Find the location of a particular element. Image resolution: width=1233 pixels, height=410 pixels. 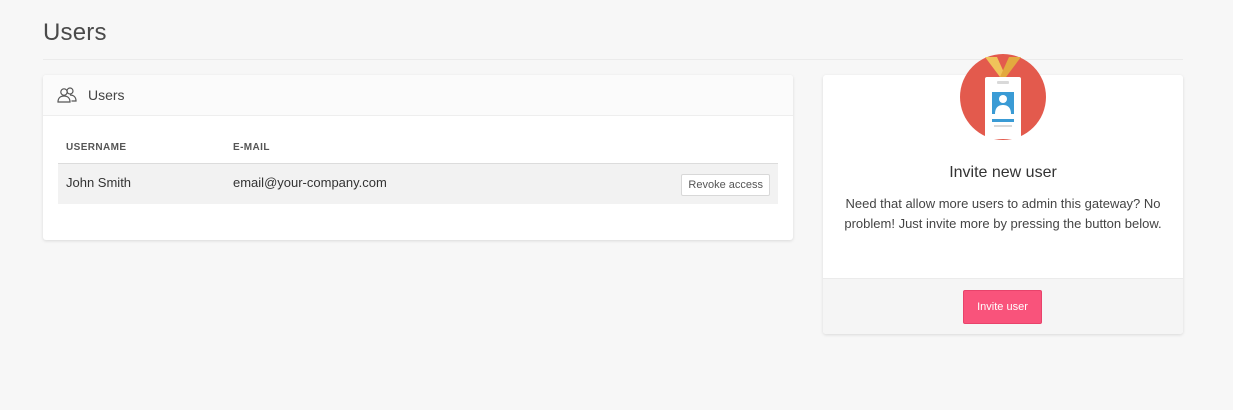

page-title: Users is located at coordinates (75, 32).